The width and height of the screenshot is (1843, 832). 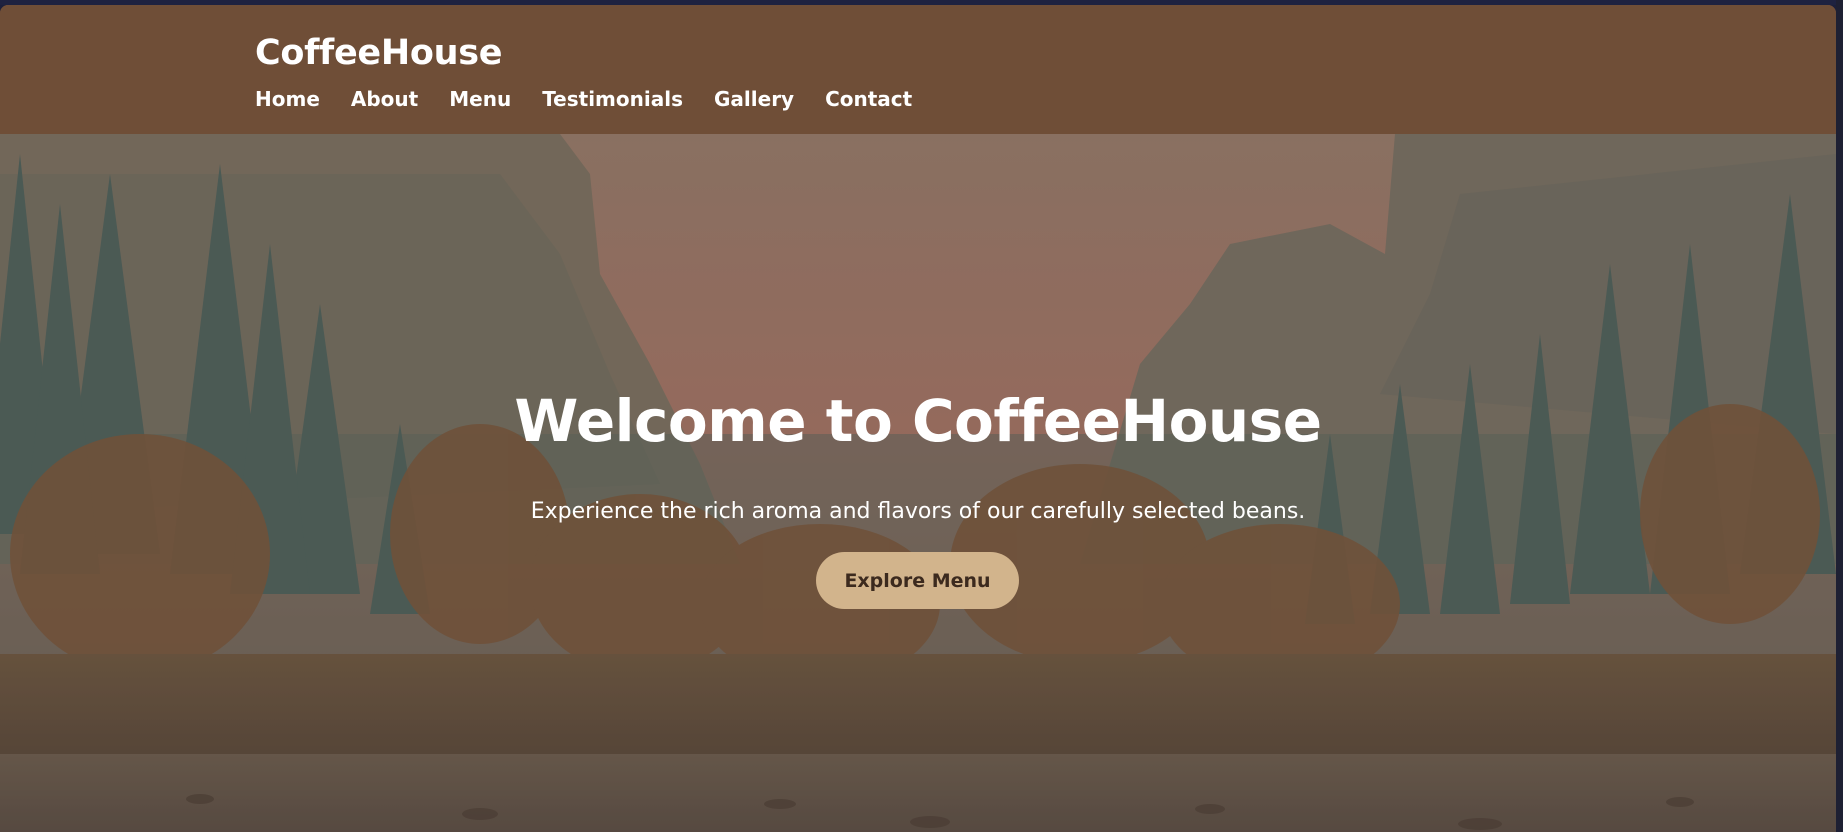 What do you see at coordinates (918, 421) in the screenshot?
I see `hero-title: Welcome to CoffeeHouse` at bounding box center [918, 421].